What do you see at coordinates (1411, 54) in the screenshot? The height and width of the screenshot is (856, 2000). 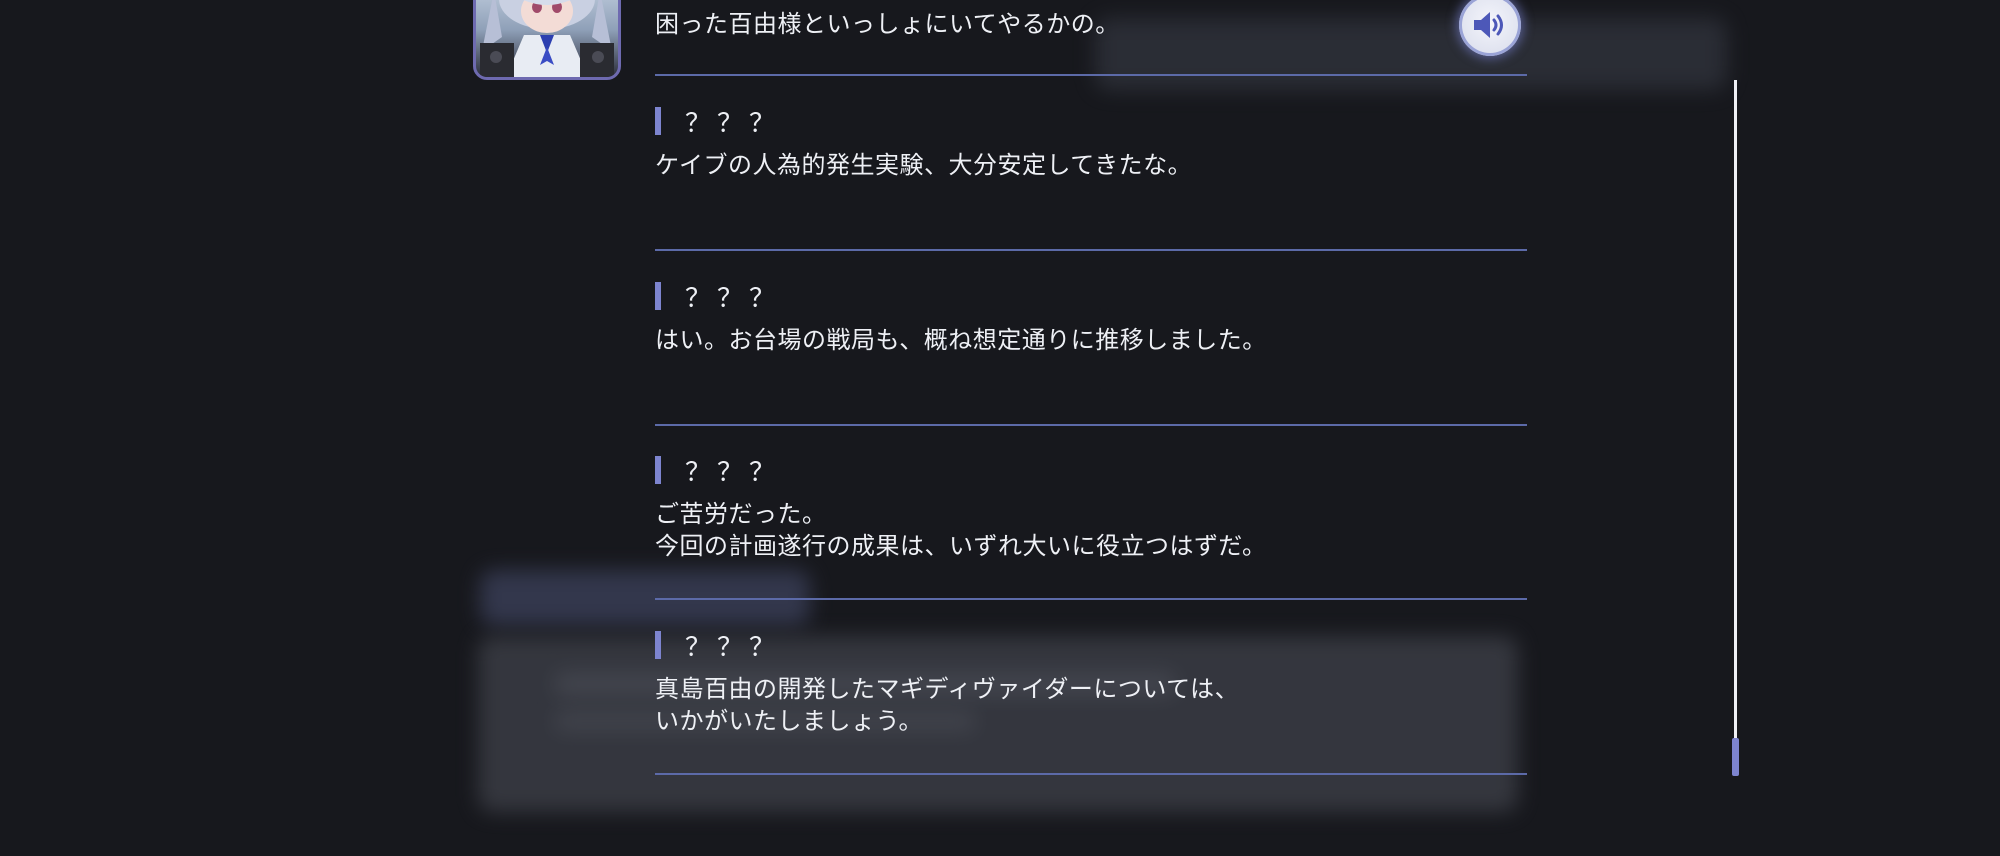 I see `blurred-top-panel` at bounding box center [1411, 54].